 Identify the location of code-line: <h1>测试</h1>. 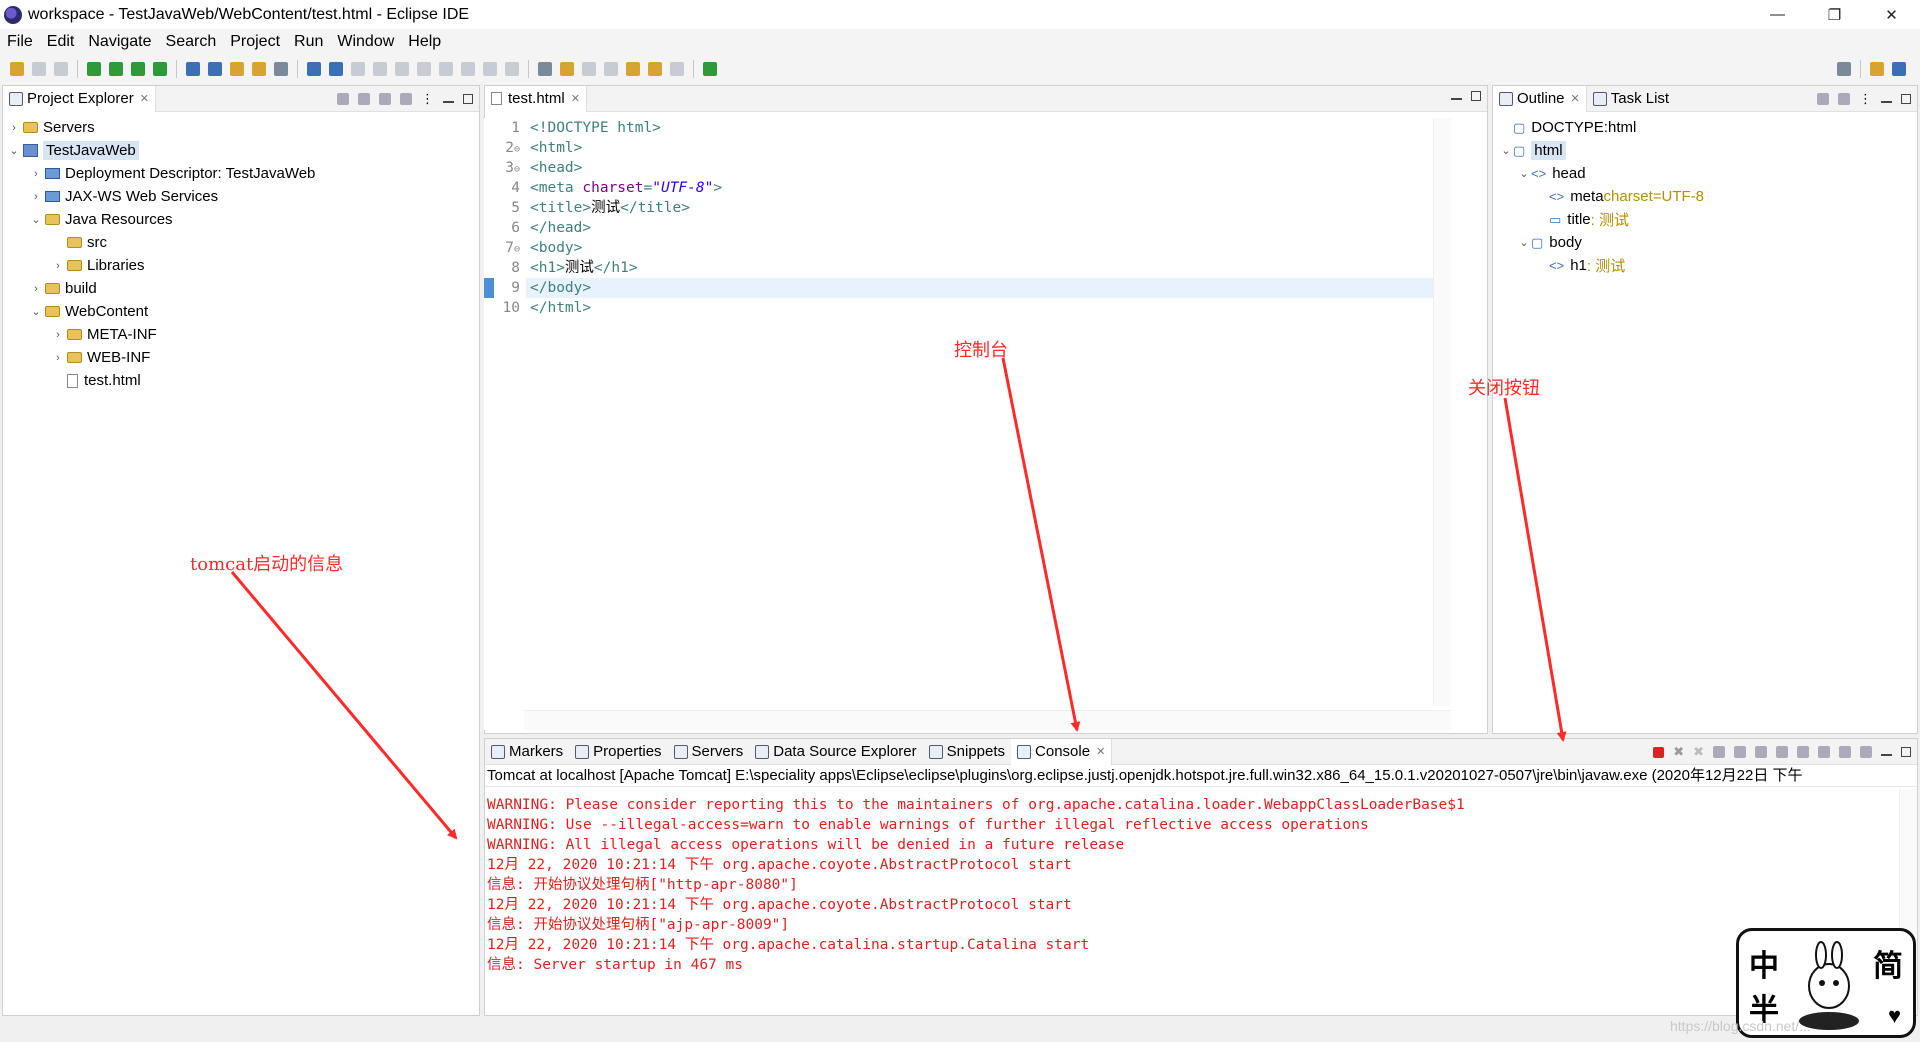
(988, 268).